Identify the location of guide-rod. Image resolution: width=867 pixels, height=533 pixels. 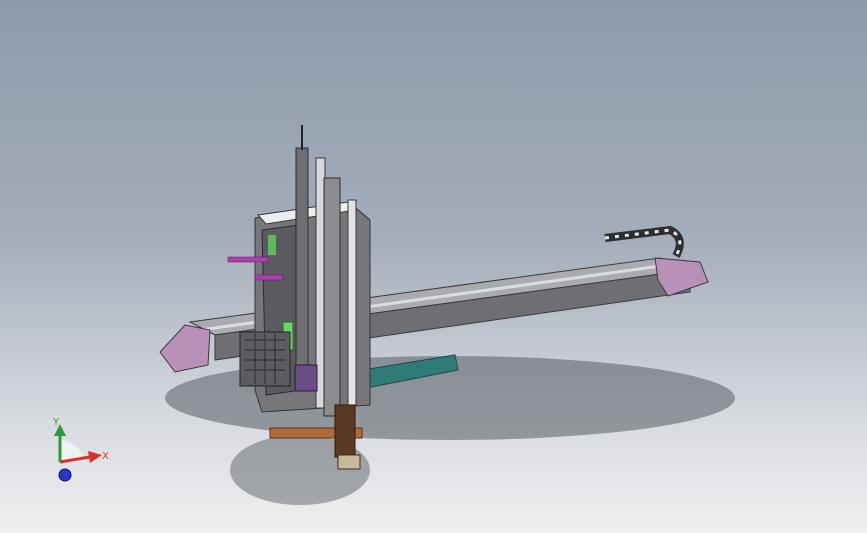
(352, 302).